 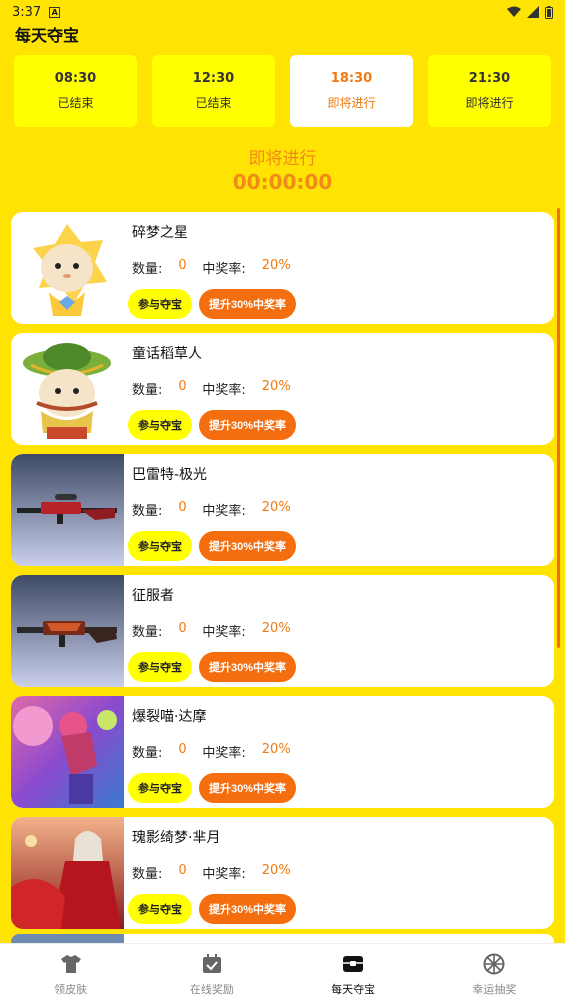 I want to click on prize-card: 征服者 数量: 0 中奖率: 20% 参与夺宝 提升30%中奖率, so click(x=282, y=631).